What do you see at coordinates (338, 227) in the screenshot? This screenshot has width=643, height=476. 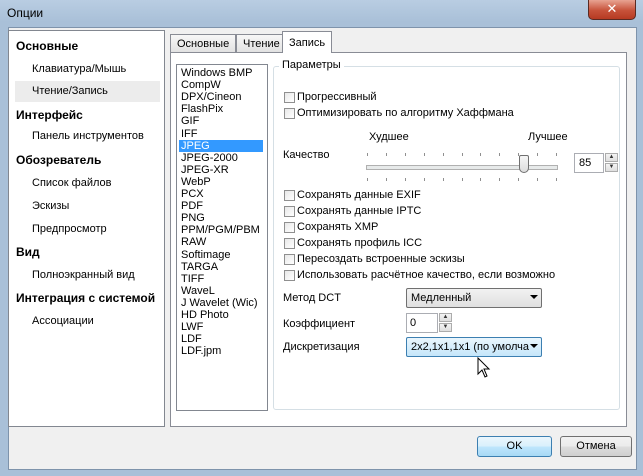 I see `save-xmp-label: Сохранять XMP` at bounding box center [338, 227].